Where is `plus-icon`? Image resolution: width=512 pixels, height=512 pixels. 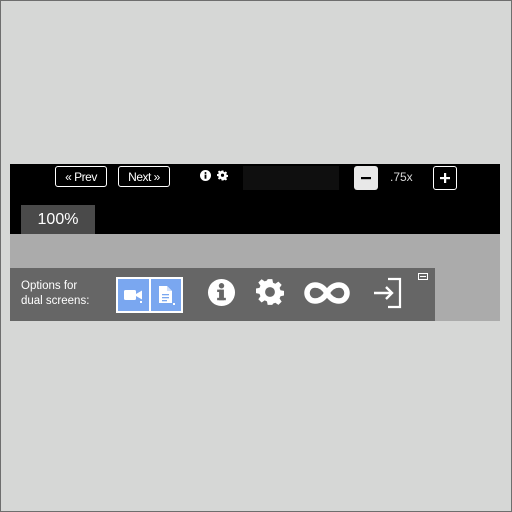
plus-icon is located at coordinates (445, 178).